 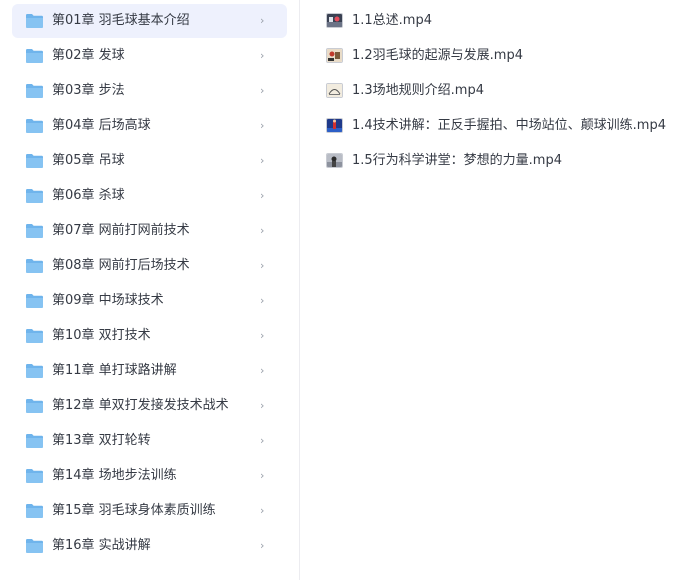 What do you see at coordinates (509, 125) in the screenshot?
I see `file-label: 1.4技术讲解：正反手握拍、中场站位、颠球训练.mp4` at bounding box center [509, 125].